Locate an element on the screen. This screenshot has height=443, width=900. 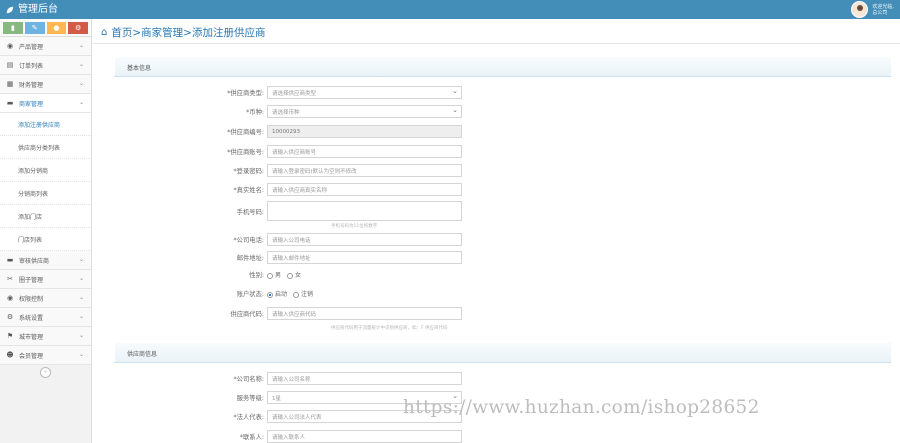
form-row-company-name: *公司名称: 请输入公司名称 is located at coordinates (307, 378).